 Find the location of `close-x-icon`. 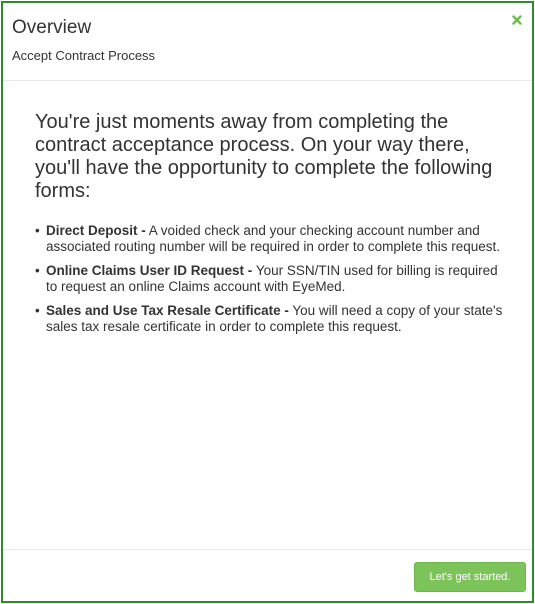

close-x-icon is located at coordinates (517, 20).